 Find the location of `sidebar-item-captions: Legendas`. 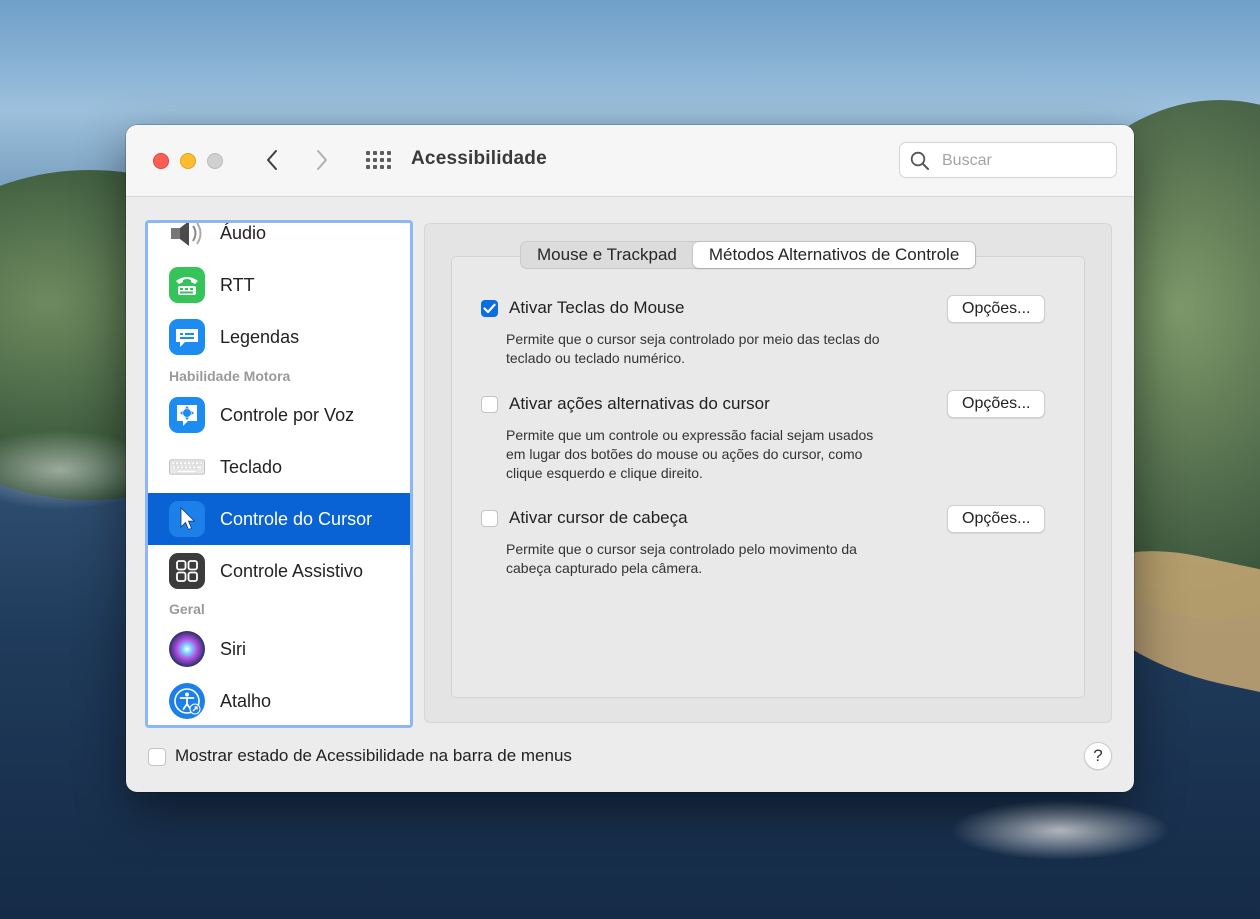

sidebar-item-captions: Legendas is located at coordinates (279, 337).